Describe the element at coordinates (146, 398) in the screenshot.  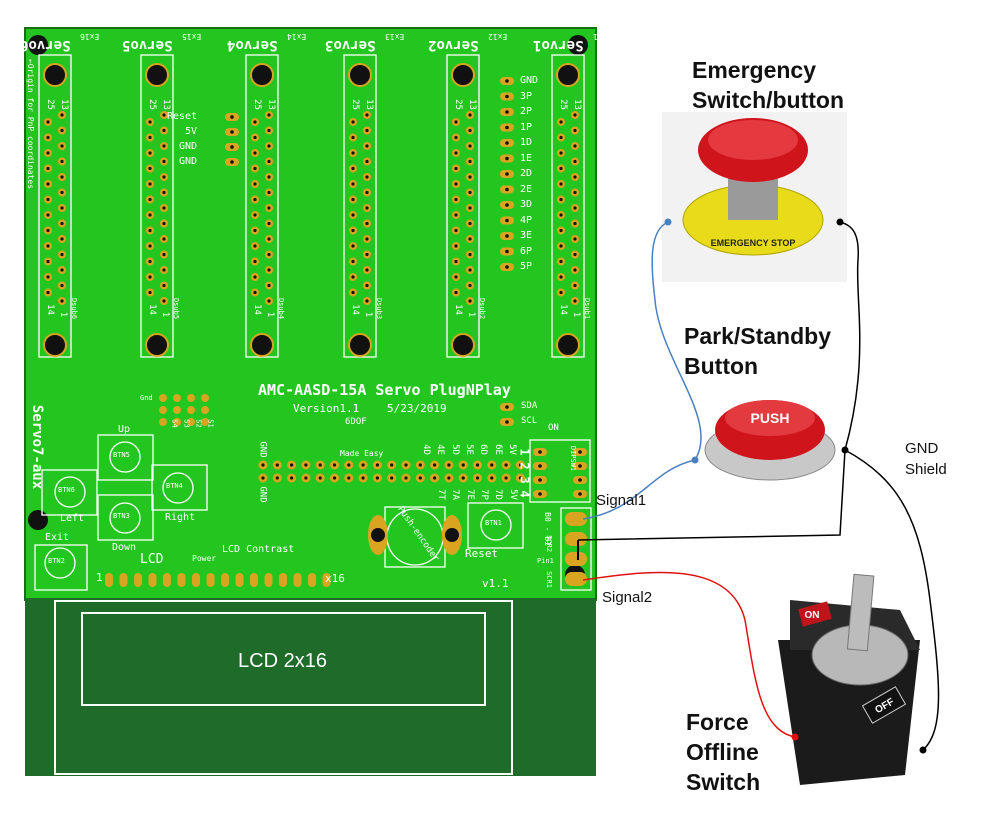
I see `gnd-s-label: Gnd` at that location.